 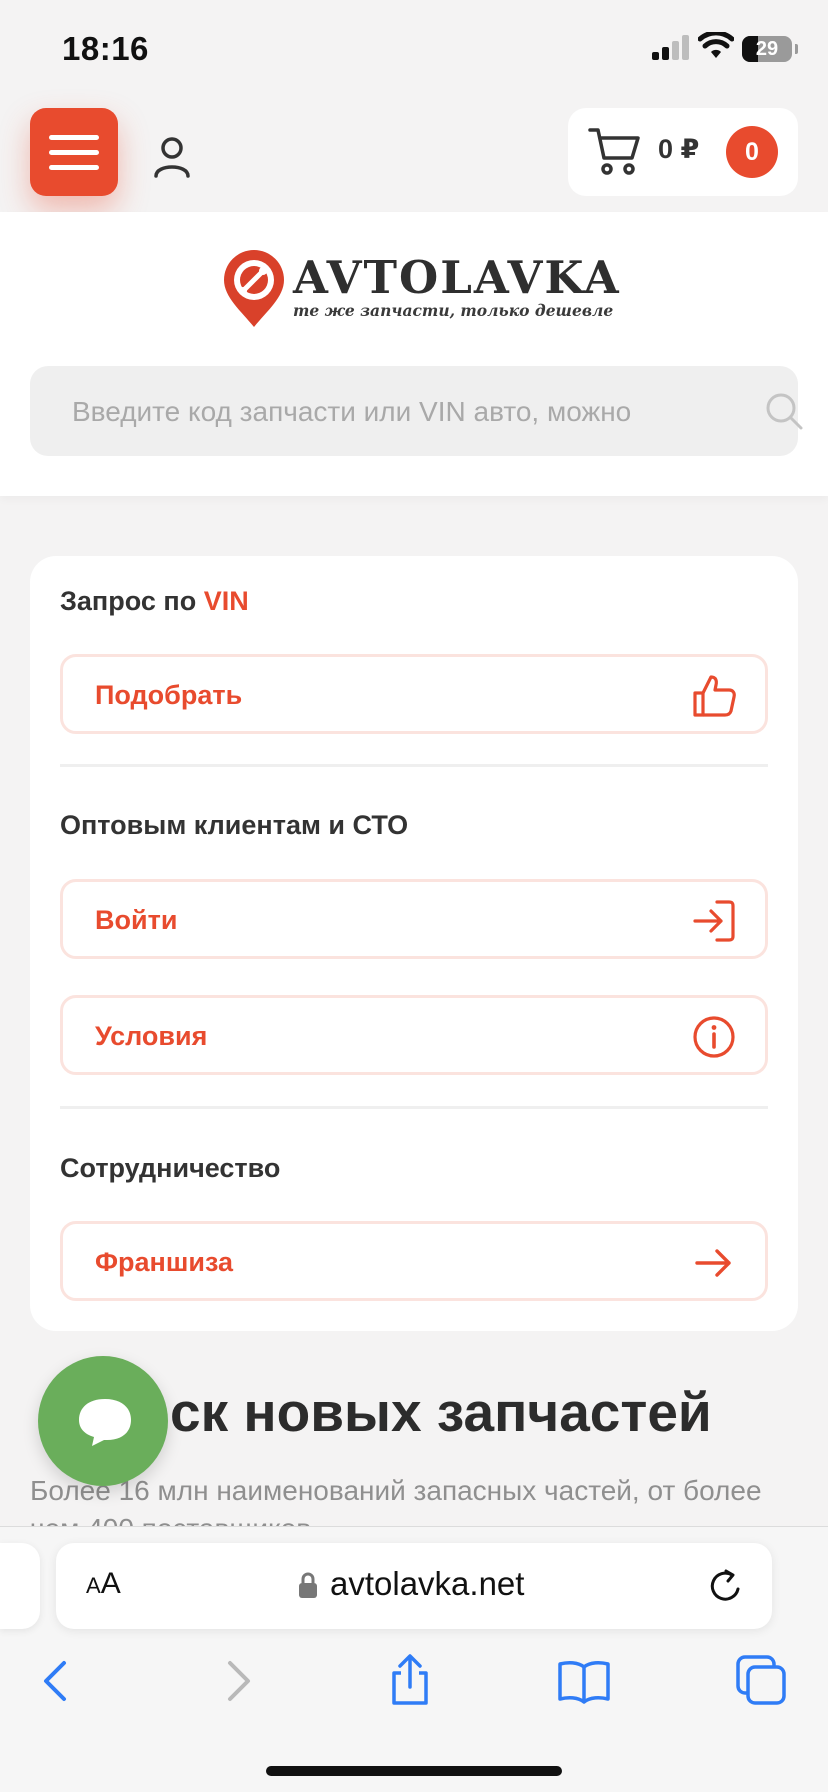 I want to click on vin-request-title: Запрос по VIN, so click(x=154, y=601).